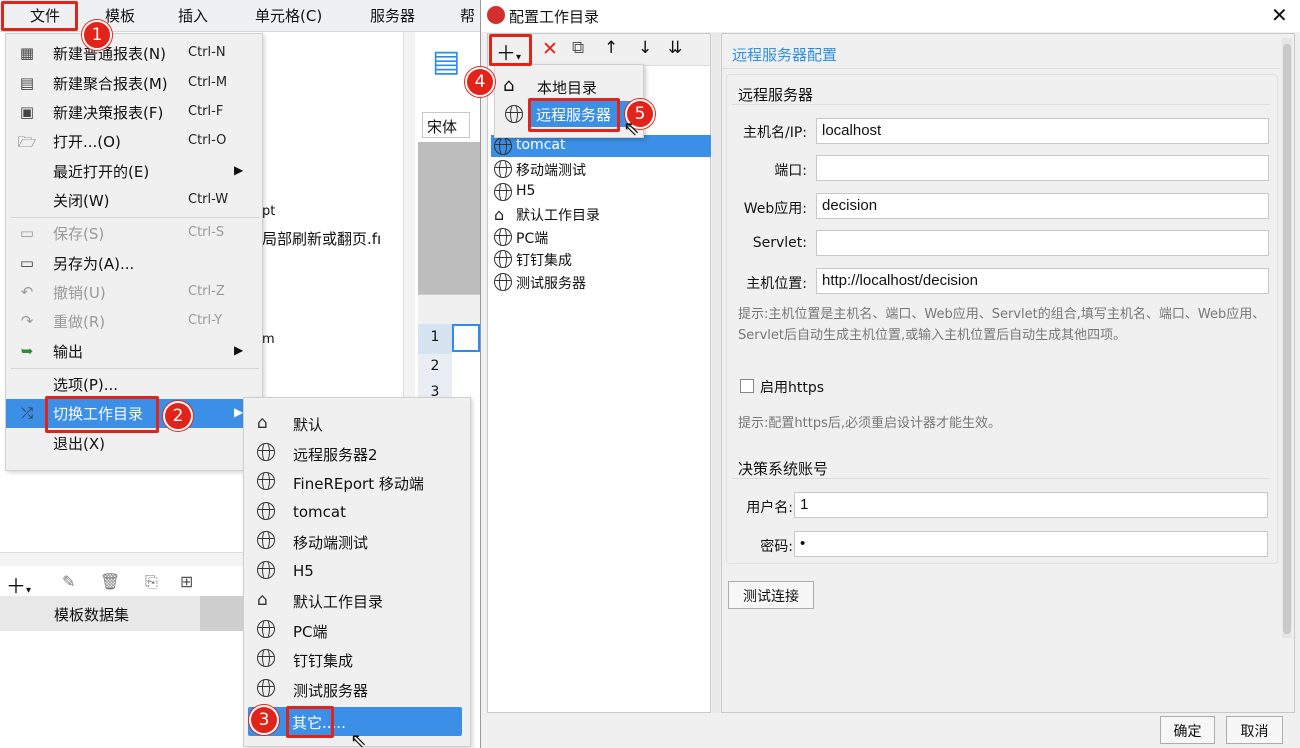 The width and height of the screenshot is (1300, 748). I want to click on location-input: http://localhost/decision, so click(1042, 281).